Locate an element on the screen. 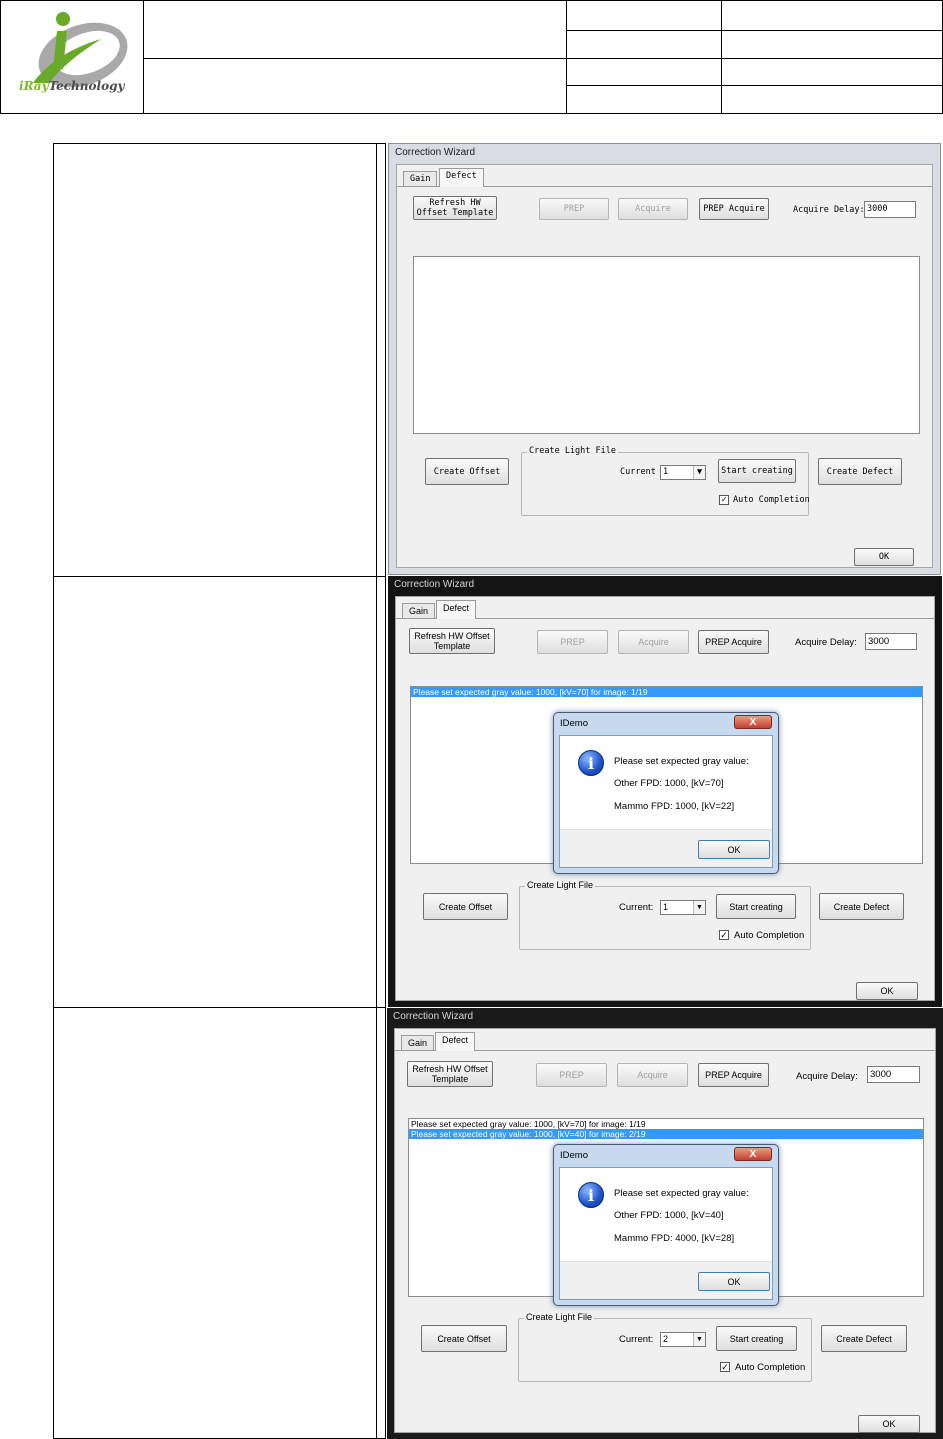  current-select: 2 ▼ is located at coordinates (683, 1339).